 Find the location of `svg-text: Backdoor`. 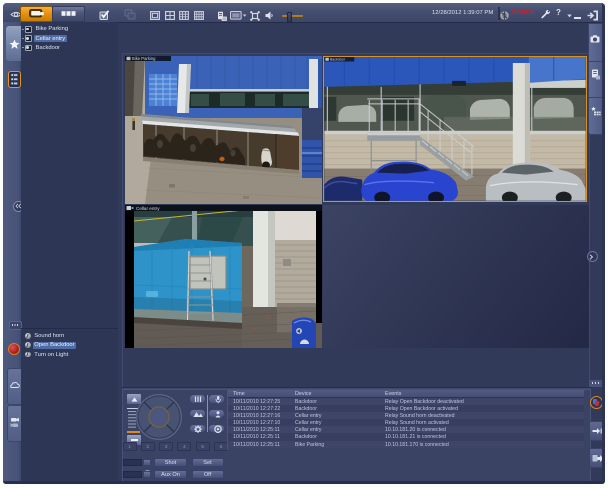

svg-text: Backdoor is located at coordinates (338, 60).